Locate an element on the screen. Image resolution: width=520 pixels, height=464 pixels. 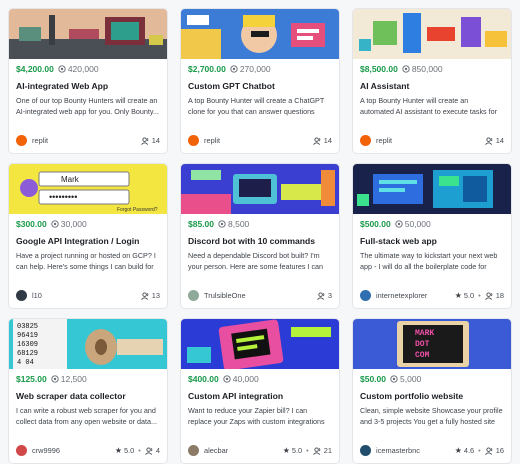
card-title: Custom GPT Chatbot is located at coordinates (260, 86).